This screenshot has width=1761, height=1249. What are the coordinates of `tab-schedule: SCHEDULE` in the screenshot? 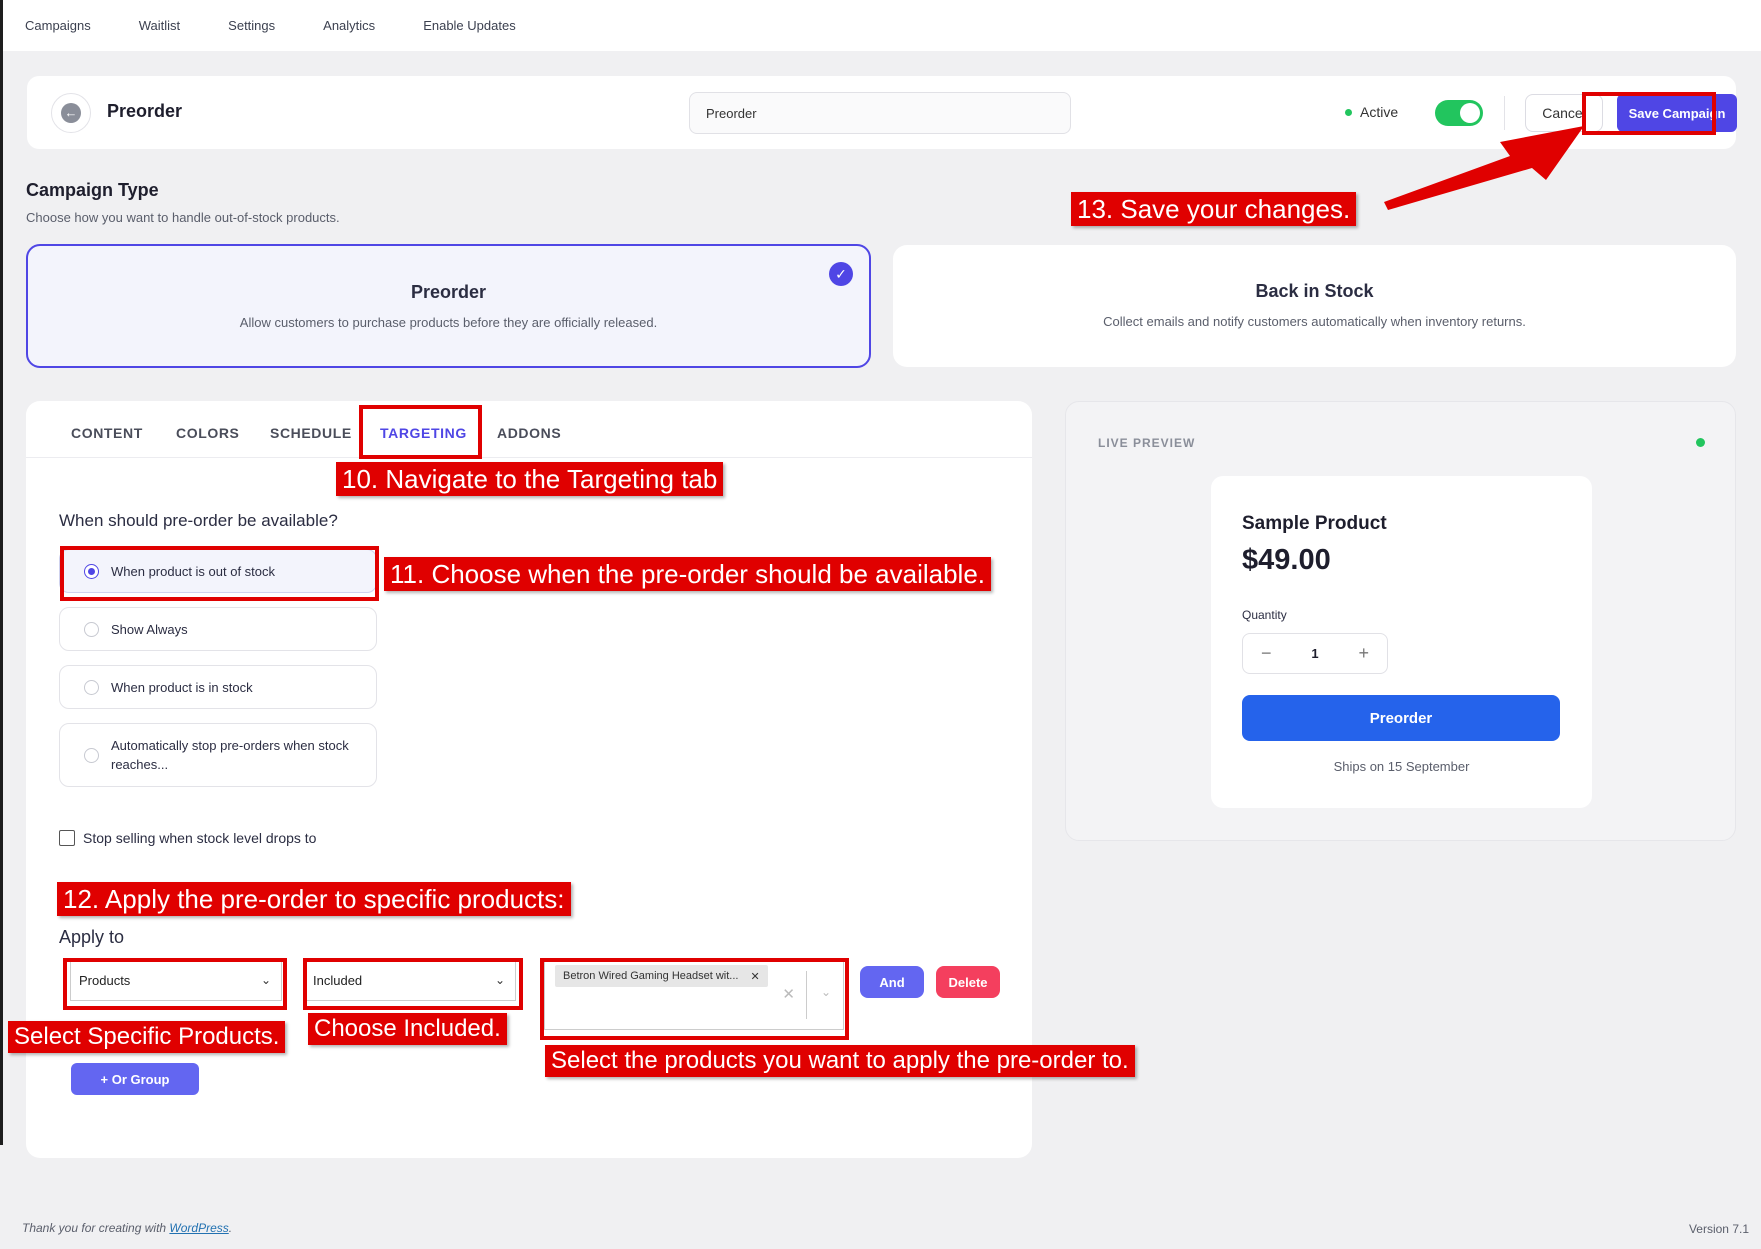 It's located at (311, 433).